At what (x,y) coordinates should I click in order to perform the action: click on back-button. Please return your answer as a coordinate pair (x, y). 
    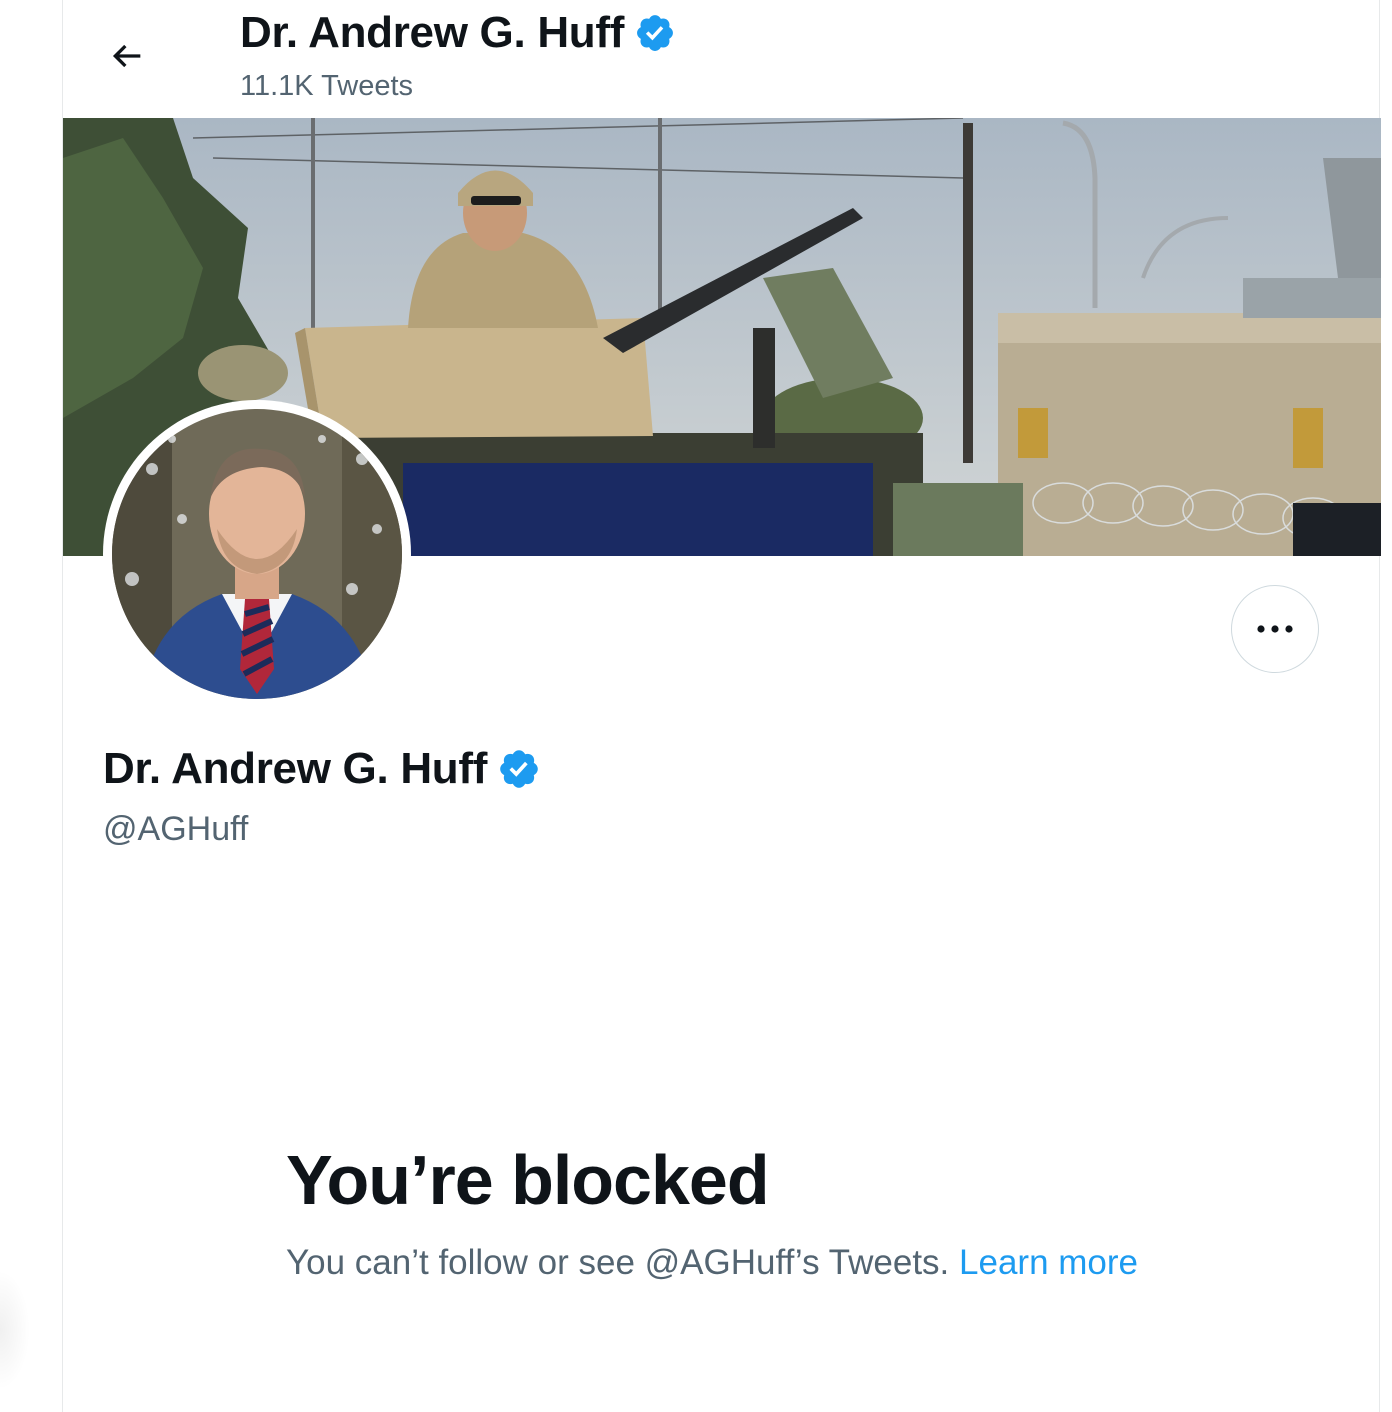
    Looking at the image, I should click on (127, 56).